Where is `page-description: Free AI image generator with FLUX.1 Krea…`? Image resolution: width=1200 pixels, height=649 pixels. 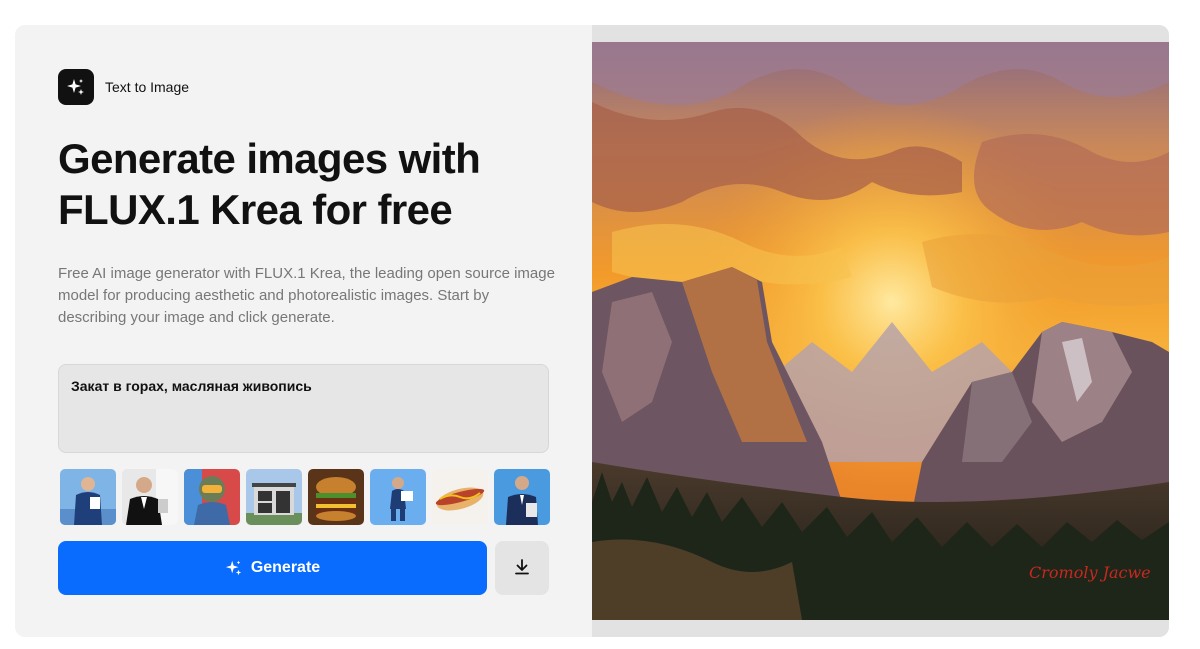
page-description: Free AI image generator with FLUX.1 Krea… is located at coordinates (306, 295).